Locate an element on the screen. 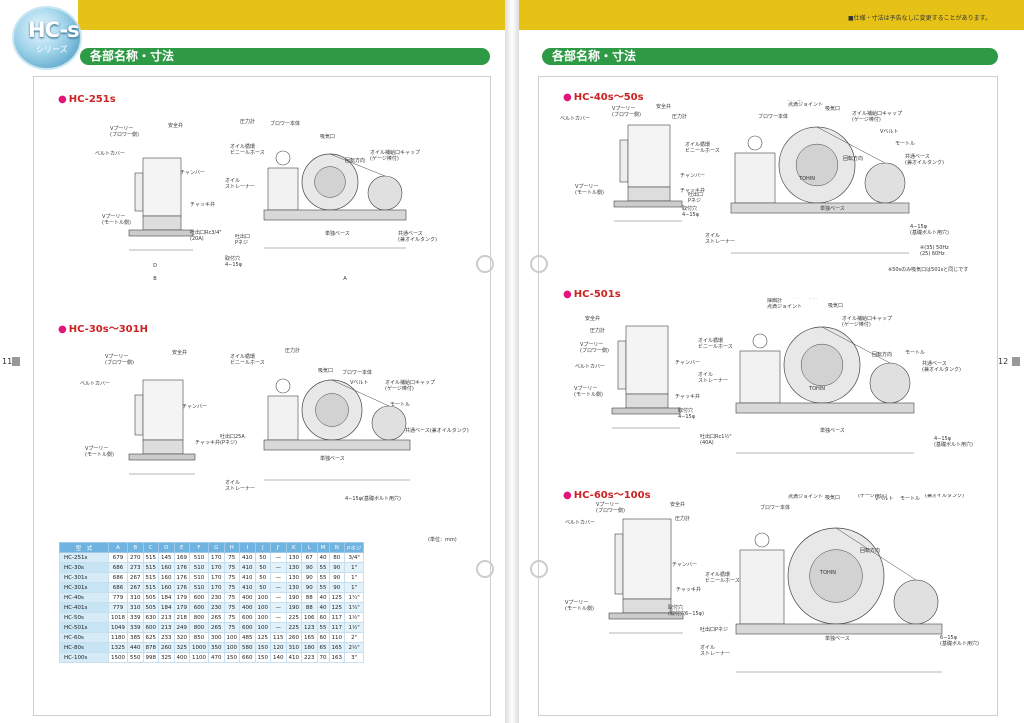 The height and width of the screenshot is (723, 1024). table-model-cell: HC-80s is located at coordinates (84, 647).